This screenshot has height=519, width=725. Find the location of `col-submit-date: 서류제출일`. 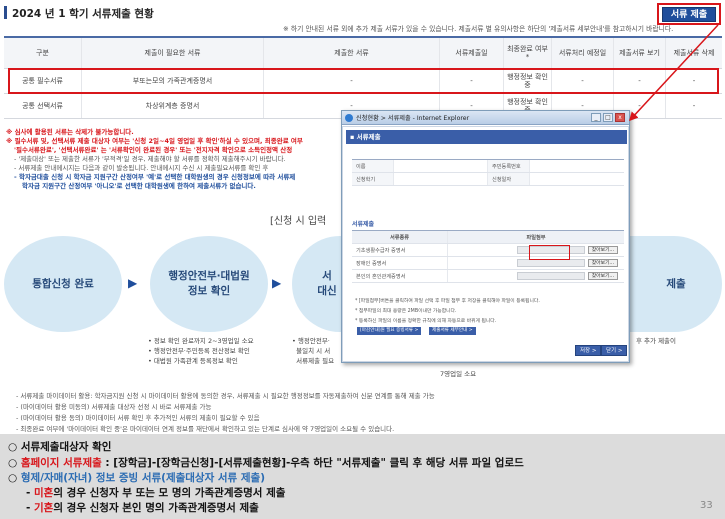

col-submit-date: 서류제출일 is located at coordinates (472, 53).